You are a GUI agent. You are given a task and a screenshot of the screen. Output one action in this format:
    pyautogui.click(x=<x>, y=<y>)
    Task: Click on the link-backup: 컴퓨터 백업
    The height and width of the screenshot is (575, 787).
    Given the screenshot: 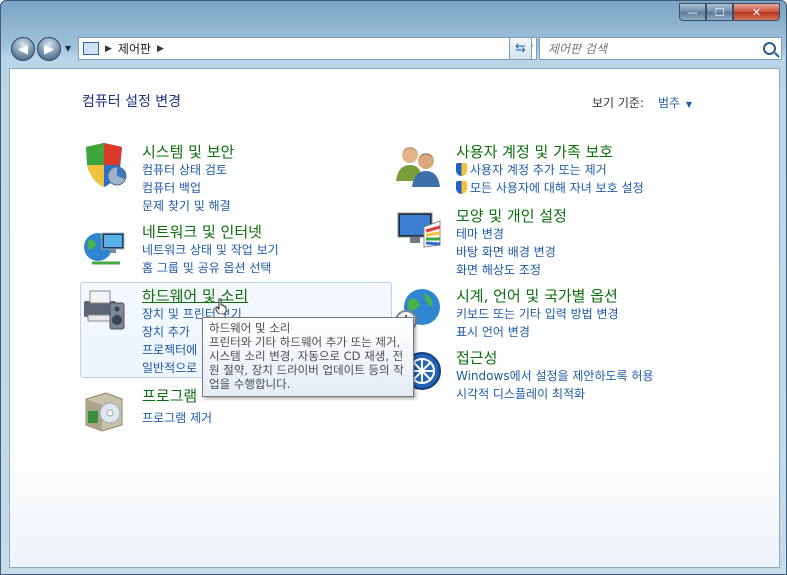 What is the action you would take?
    pyautogui.click(x=171, y=187)
    